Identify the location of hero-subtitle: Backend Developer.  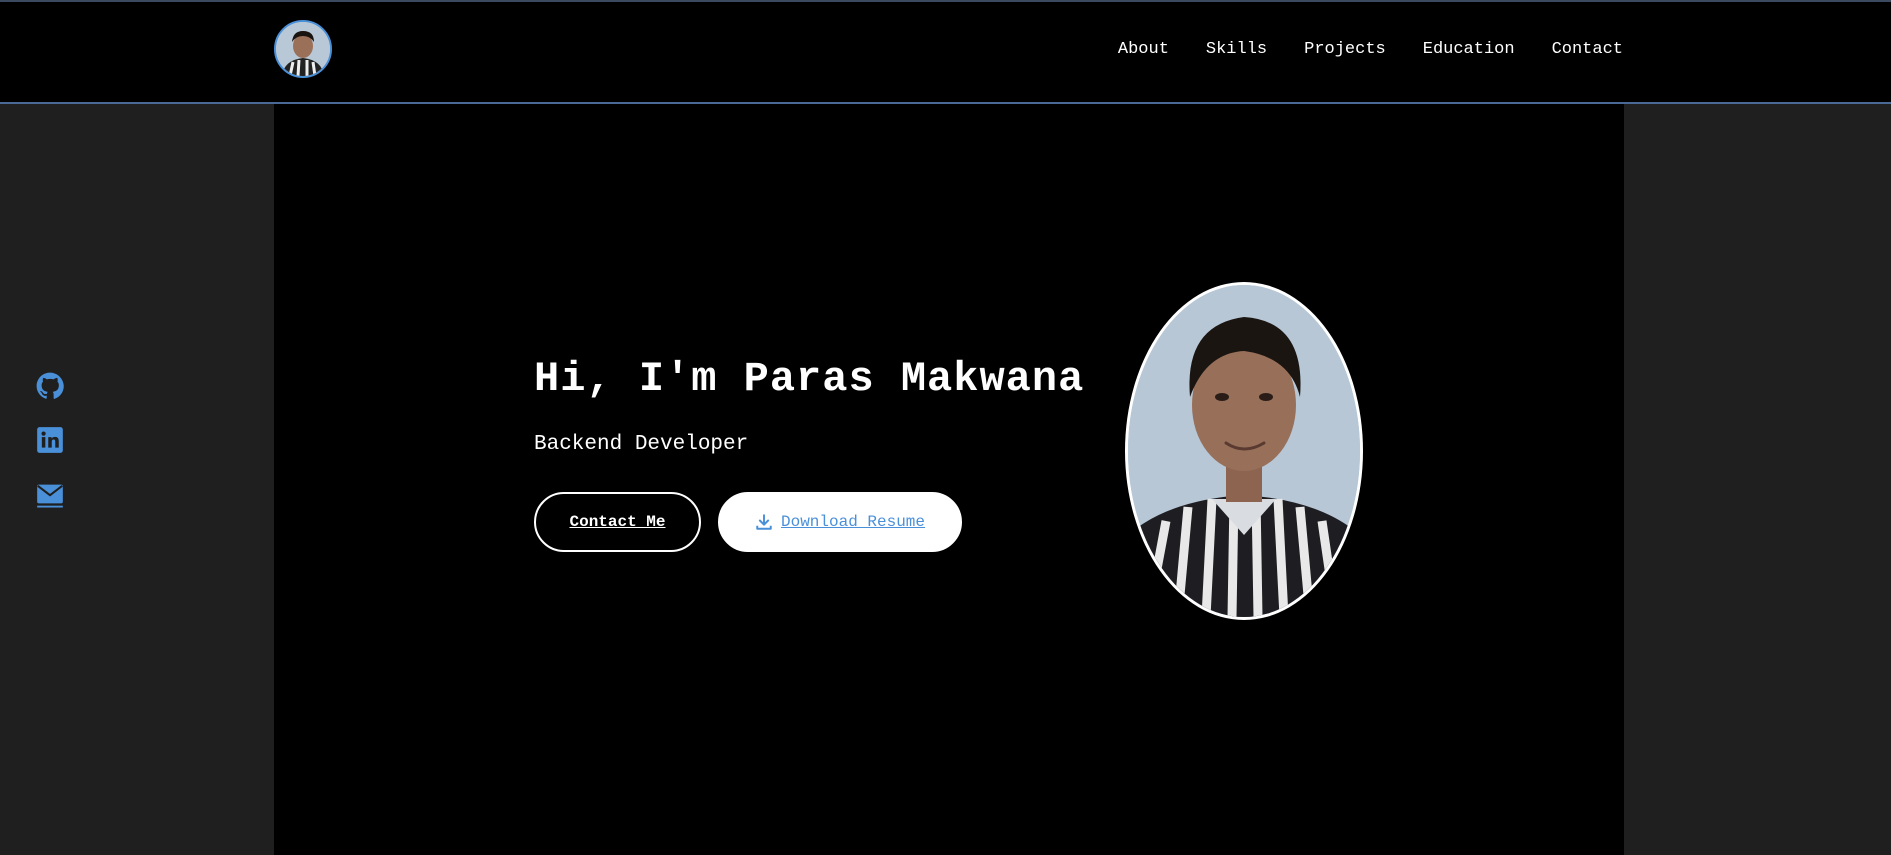
(641, 444).